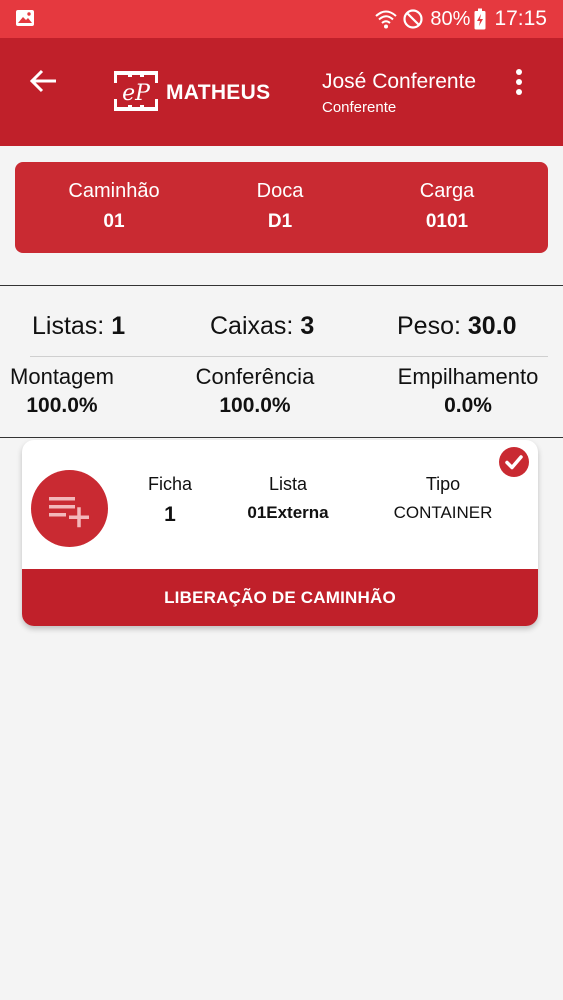  I want to click on playlist-add-icon, so click(69, 512).